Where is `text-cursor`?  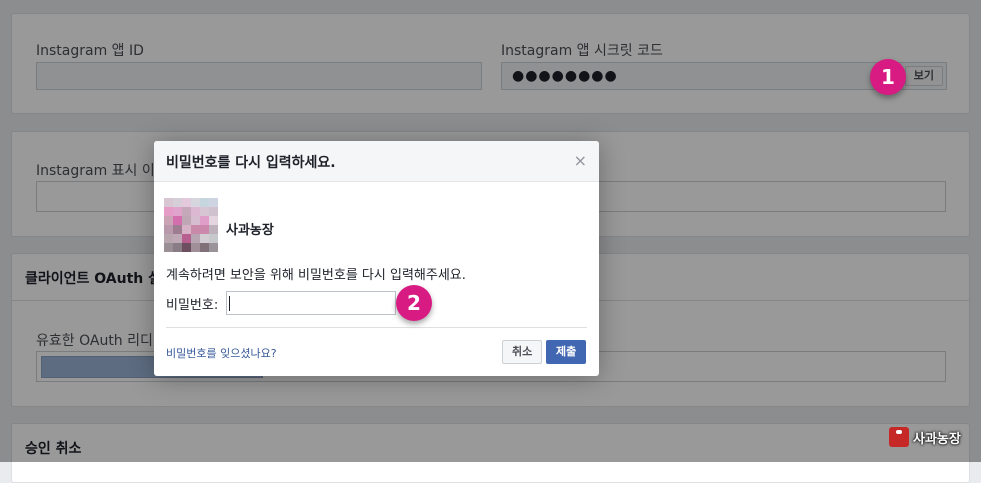 text-cursor is located at coordinates (229, 303).